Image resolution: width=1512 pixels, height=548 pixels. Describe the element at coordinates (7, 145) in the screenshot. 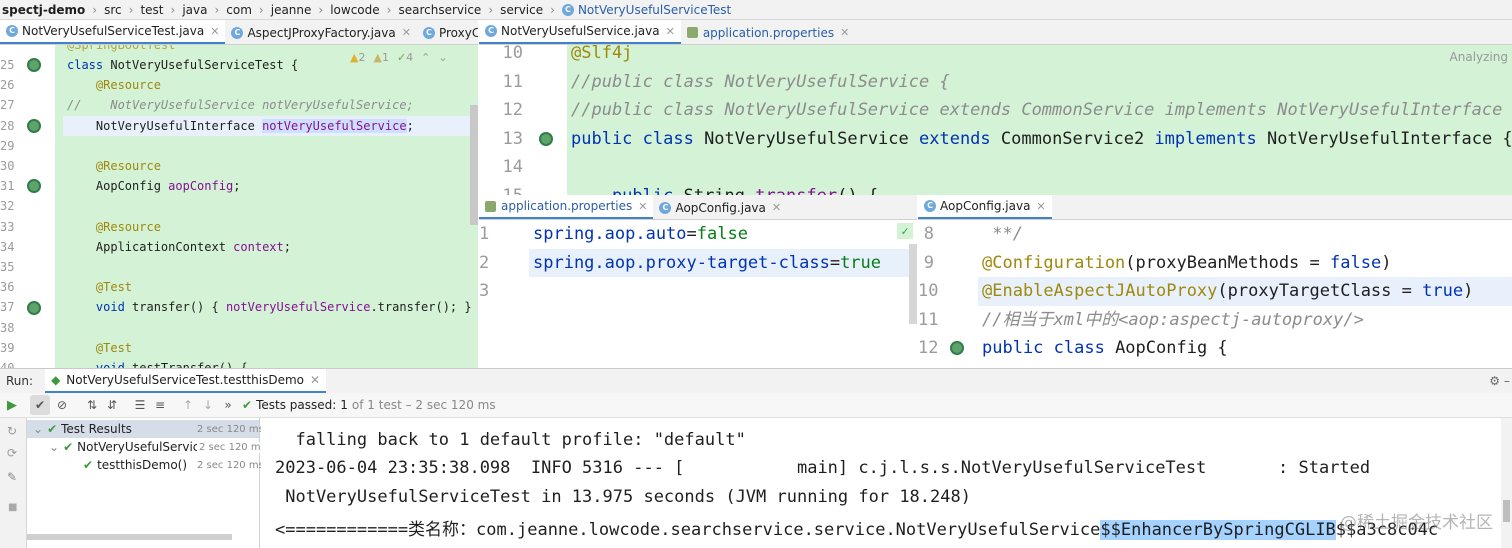

I see `line-number: 29` at that location.